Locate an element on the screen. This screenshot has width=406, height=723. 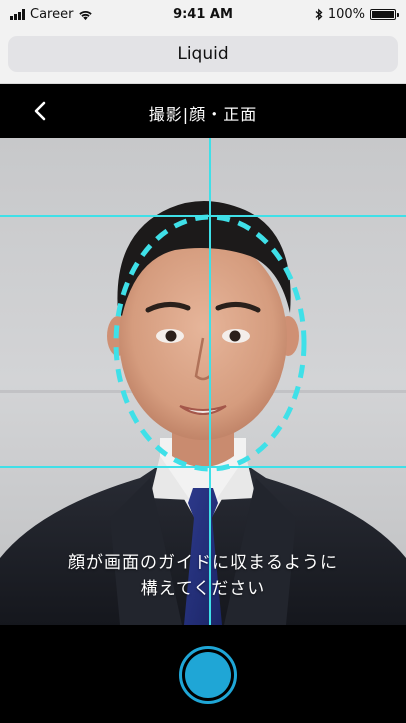
app-header: 撮影|顔・正面 is located at coordinates (203, 111).